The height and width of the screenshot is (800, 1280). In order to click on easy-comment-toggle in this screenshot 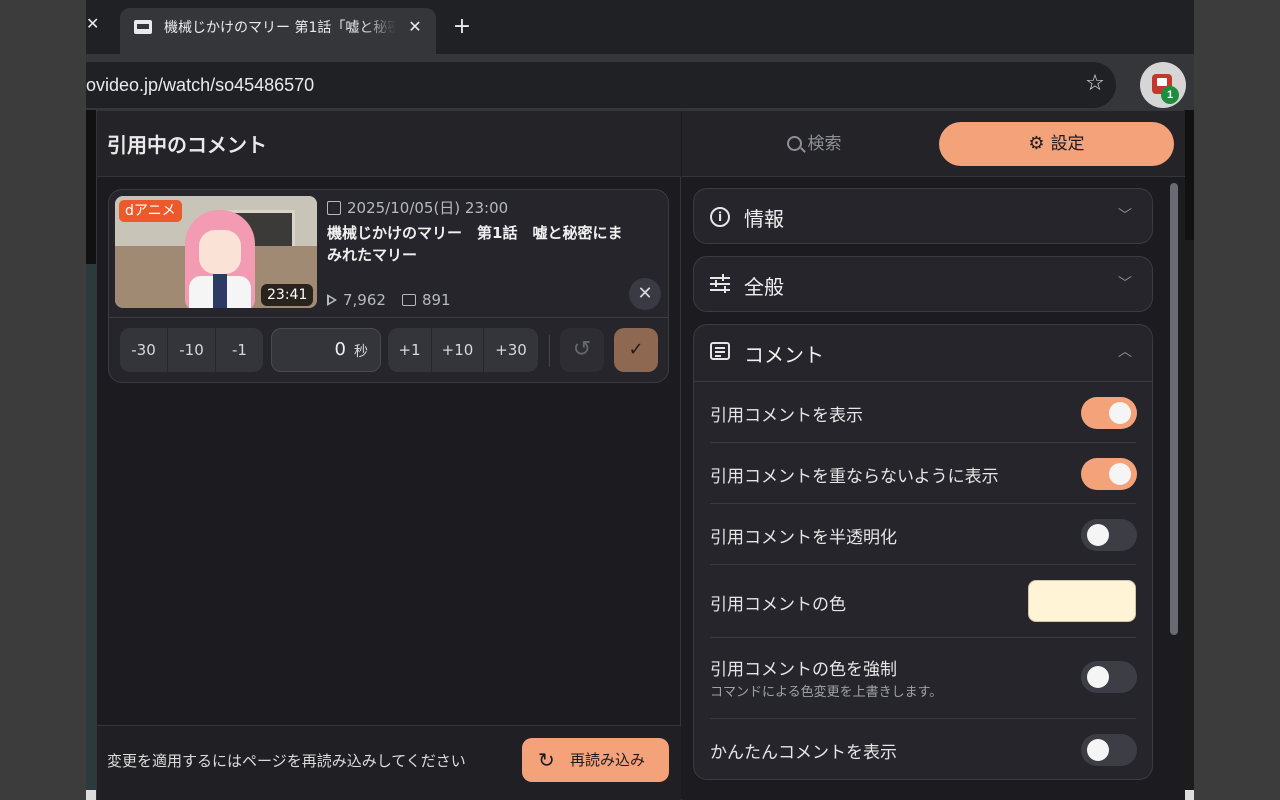, I will do `click(1109, 750)`.